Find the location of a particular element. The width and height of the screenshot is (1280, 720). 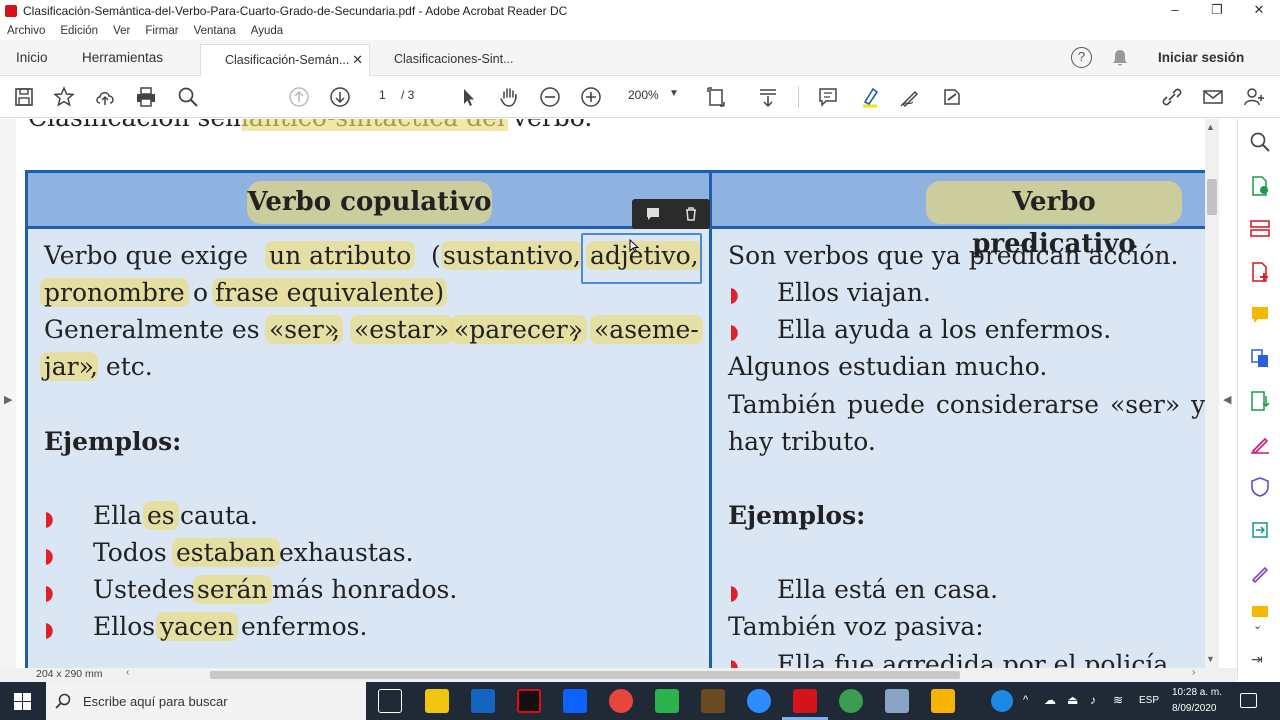

cloud-tray-icon: ☁ is located at coordinates (1050, 700).